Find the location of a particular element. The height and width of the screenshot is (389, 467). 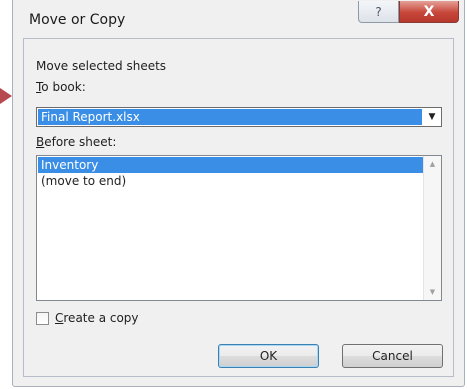

ok-button: OK is located at coordinates (268, 356).